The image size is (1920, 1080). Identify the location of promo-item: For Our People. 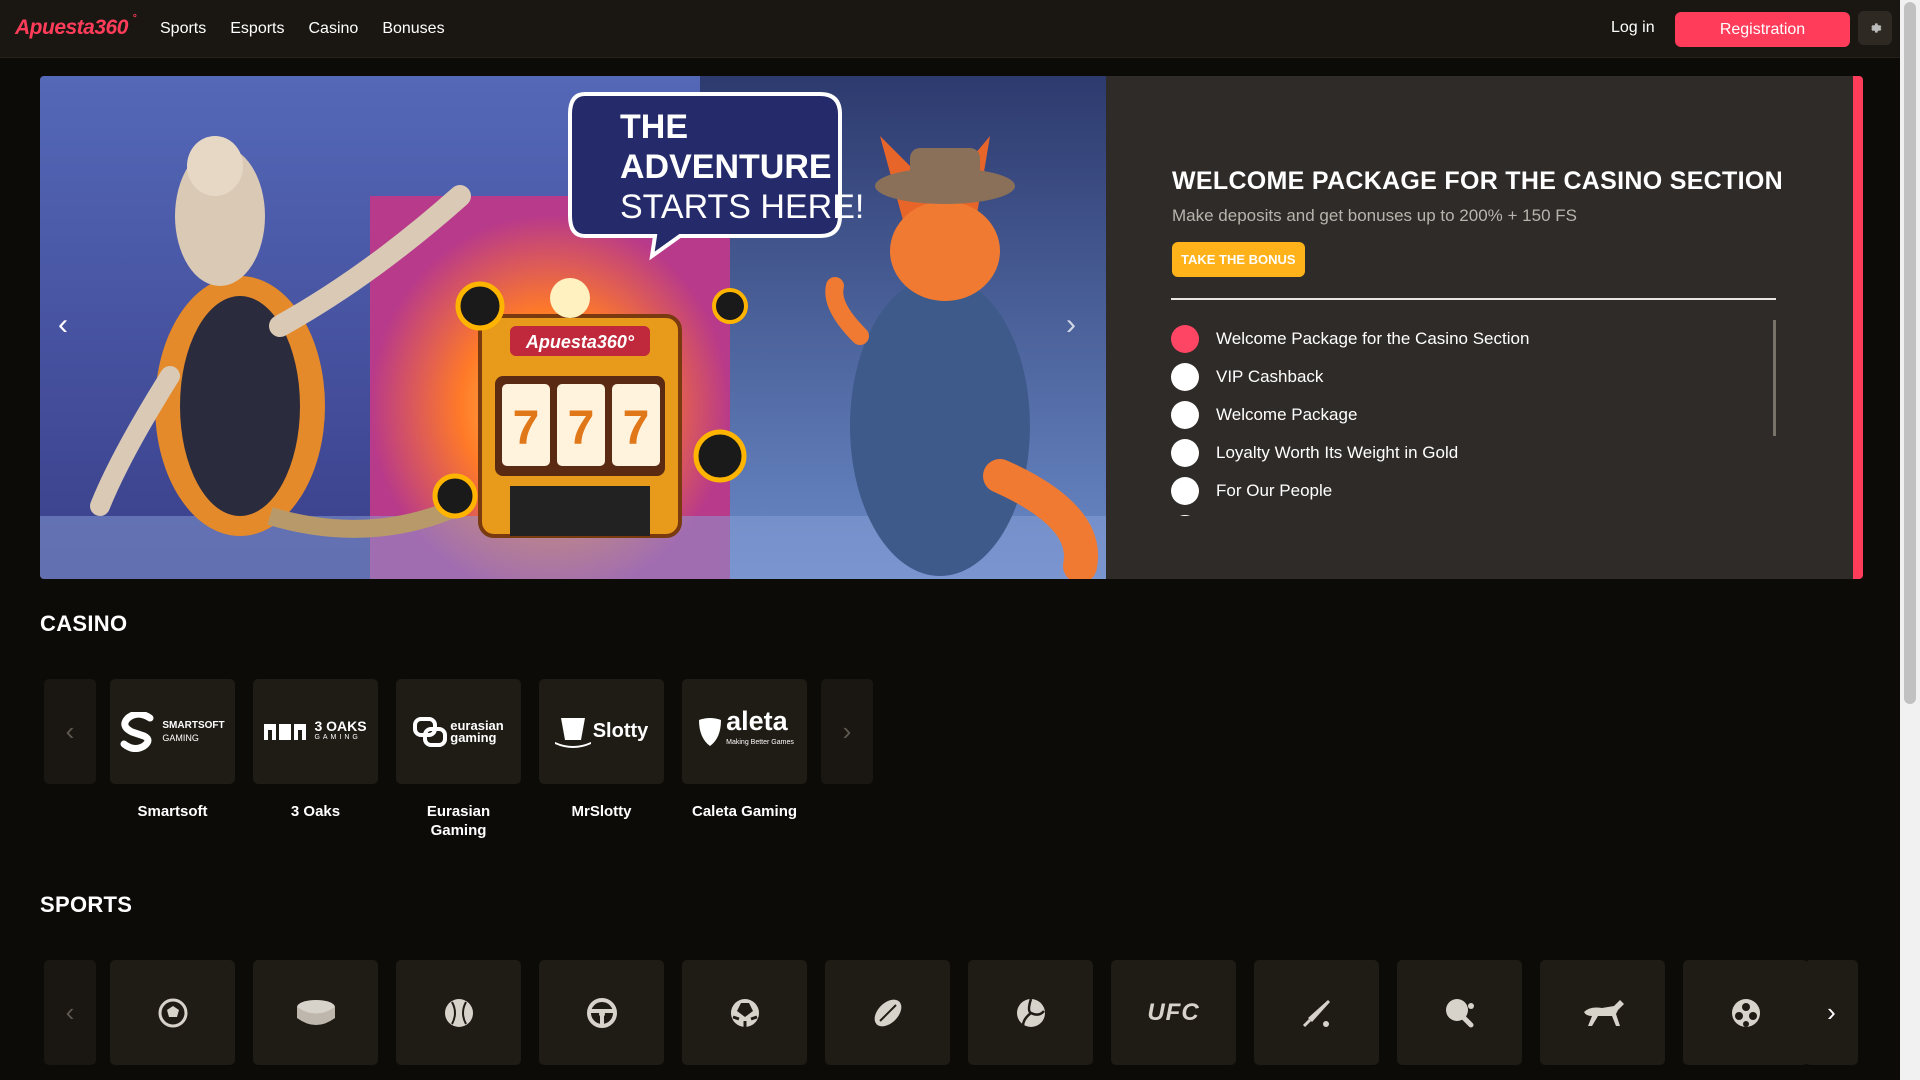
(1473, 491).